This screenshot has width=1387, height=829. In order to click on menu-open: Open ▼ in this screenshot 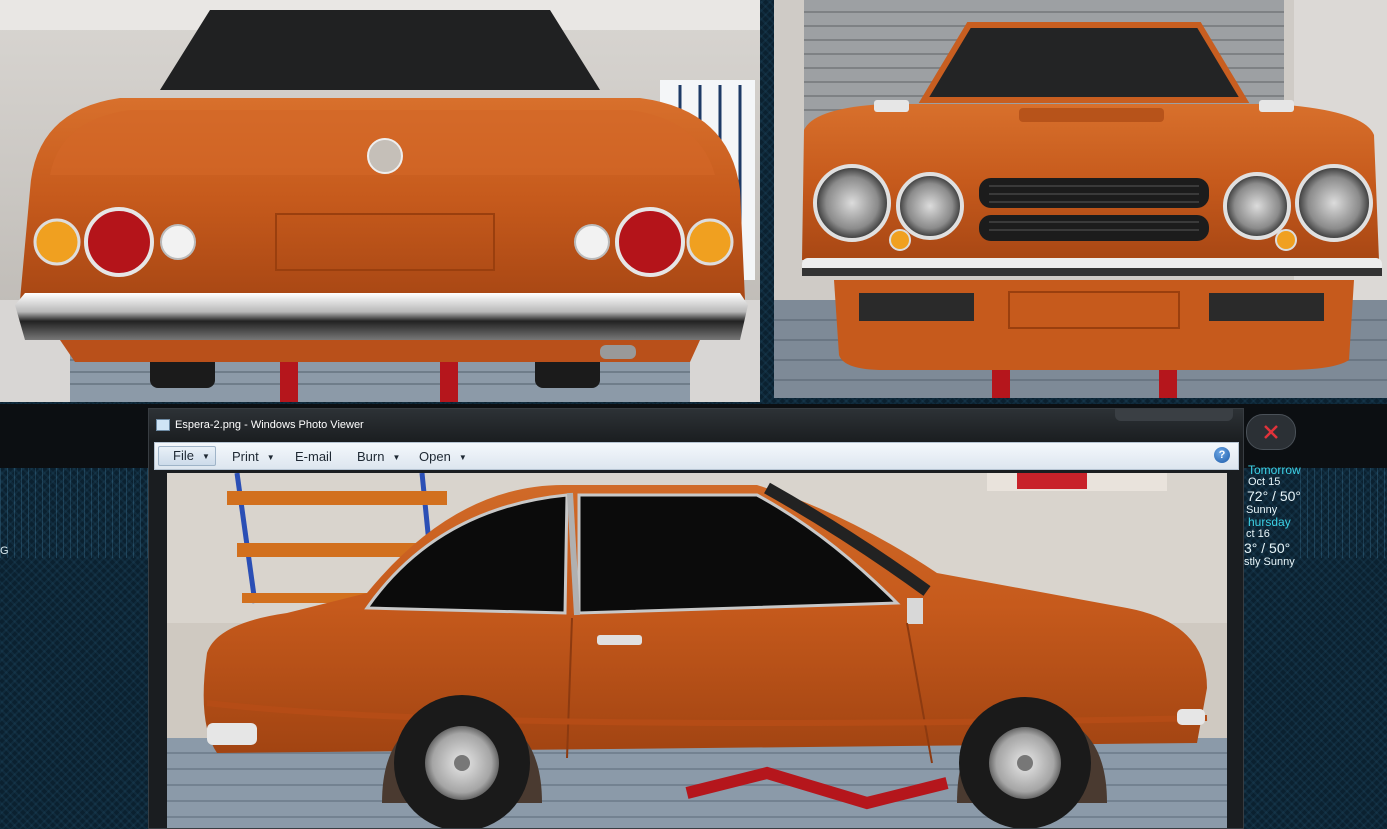, I will do `click(443, 457)`.